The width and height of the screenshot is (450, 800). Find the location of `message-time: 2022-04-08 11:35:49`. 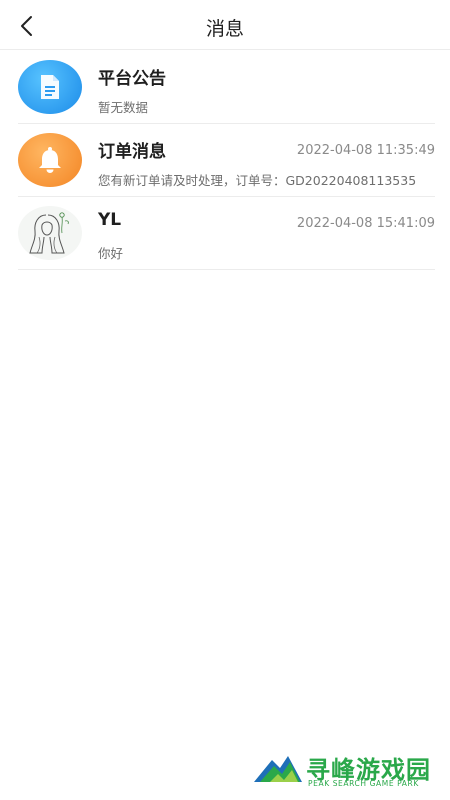

message-time: 2022-04-08 11:35:49 is located at coordinates (365, 150).